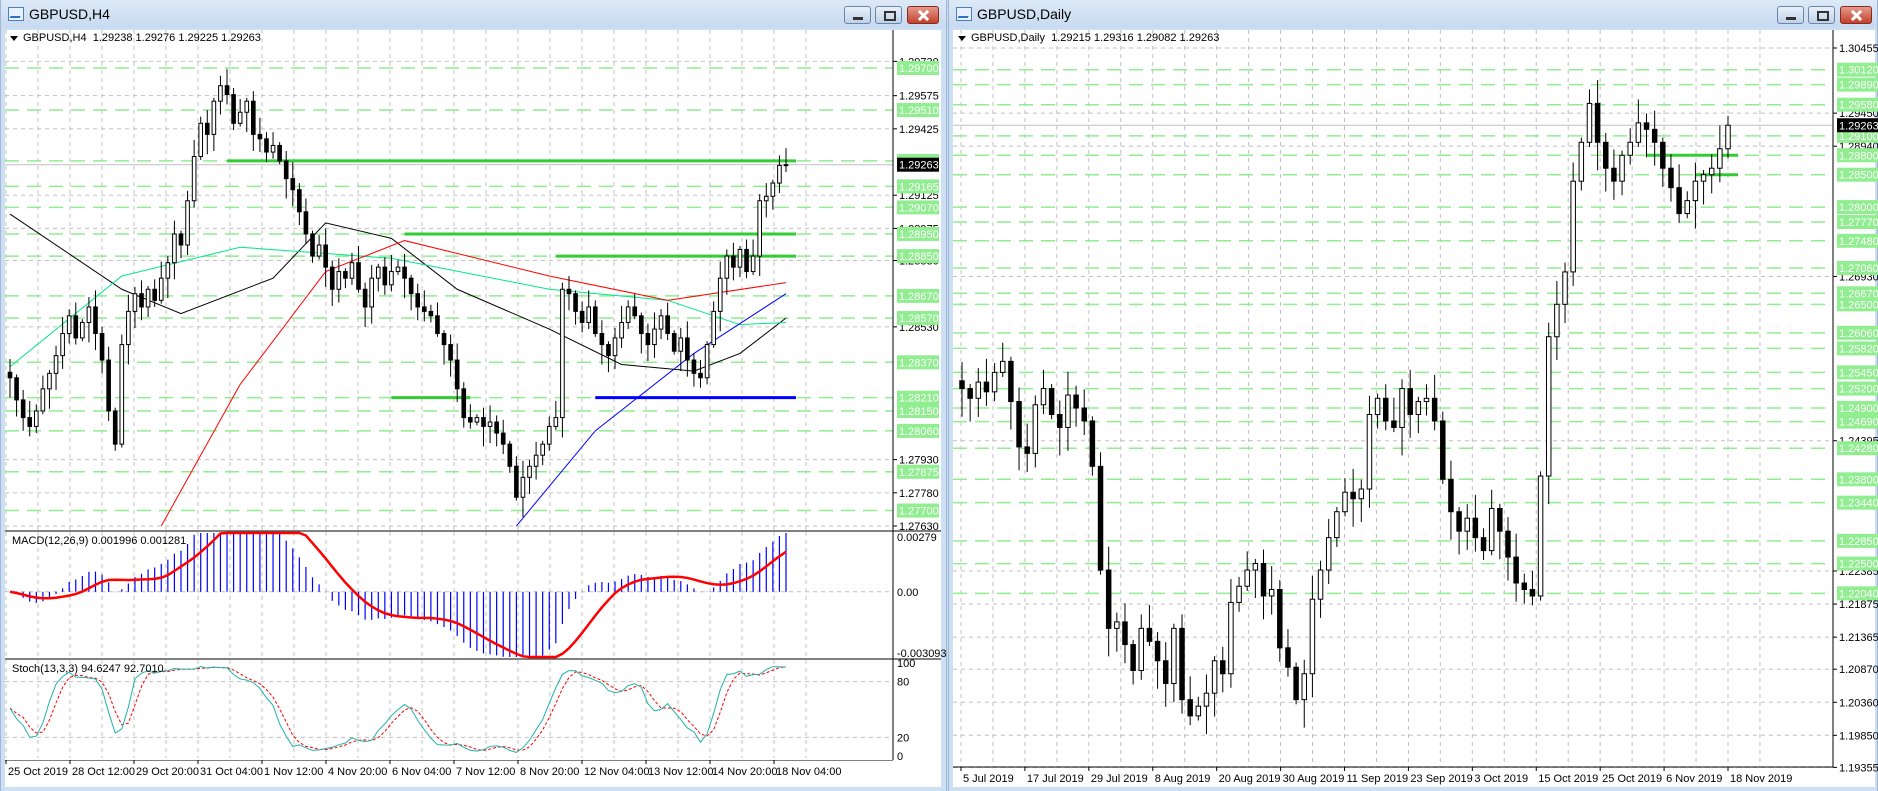 The width and height of the screenshot is (1878, 791). Describe the element at coordinates (1858, 409) in the screenshot. I see `level-price-label: 1.24900` at that location.